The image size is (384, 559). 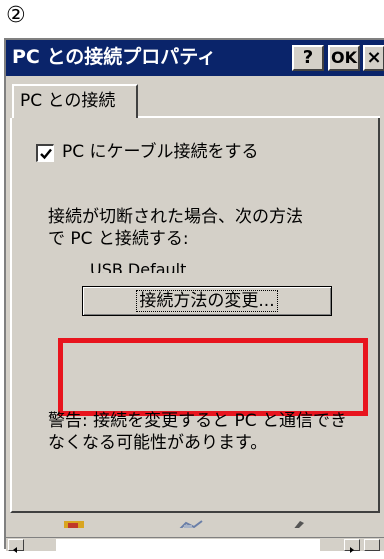 I want to click on highlight-box, so click(x=213, y=377).